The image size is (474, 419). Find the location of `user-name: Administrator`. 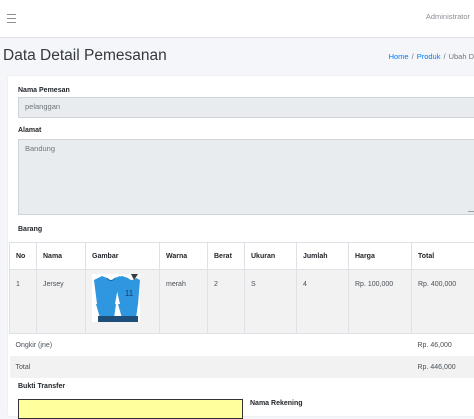

user-name: Administrator is located at coordinates (448, 16).